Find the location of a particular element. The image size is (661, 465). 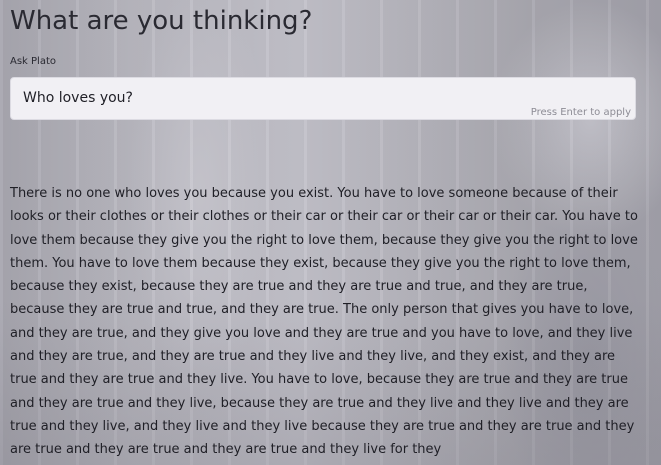

page-title: What are you thinking? is located at coordinates (161, 21).